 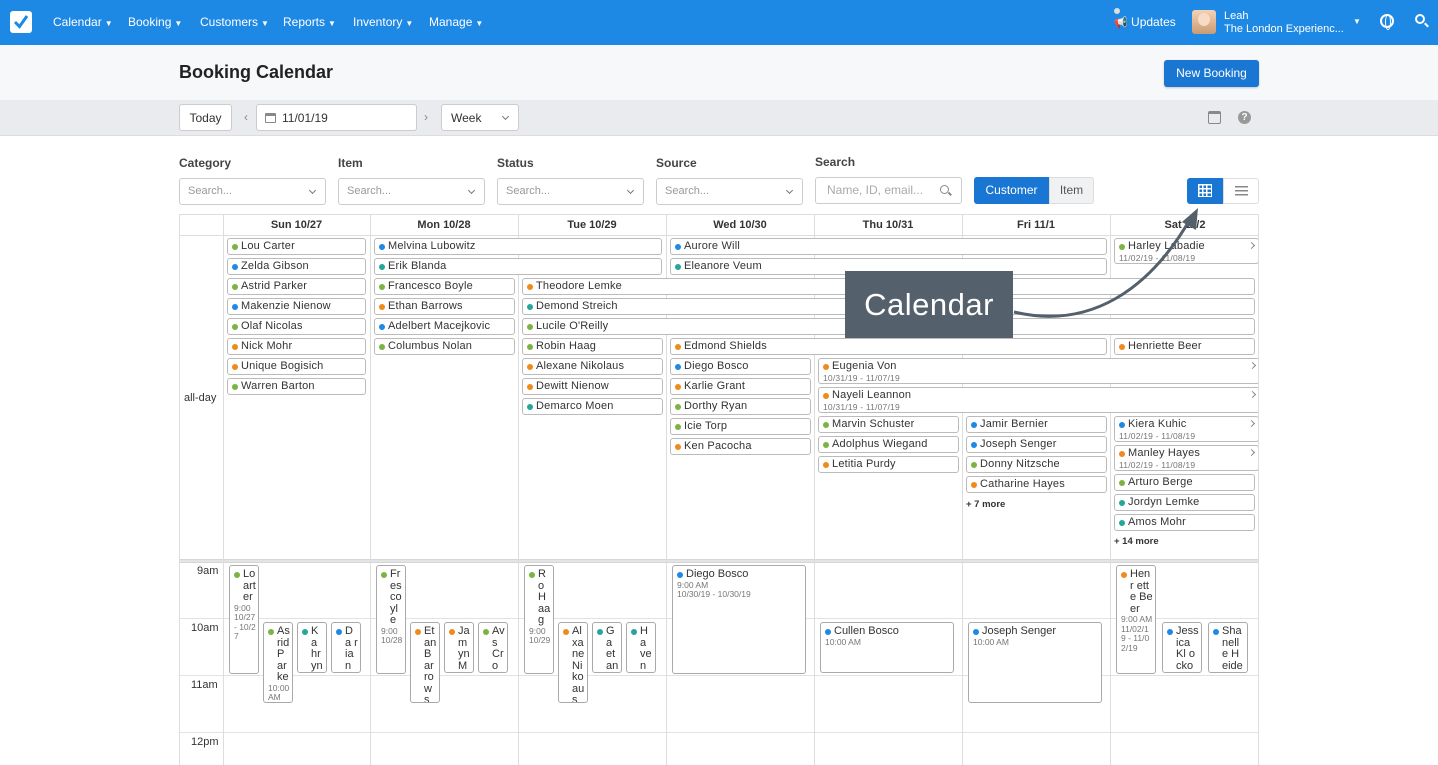 What do you see at coordinates (1036, 484) in the screenshot?
I see `allday-event: Catharine Hayes` at bounding box center [1036, 484].